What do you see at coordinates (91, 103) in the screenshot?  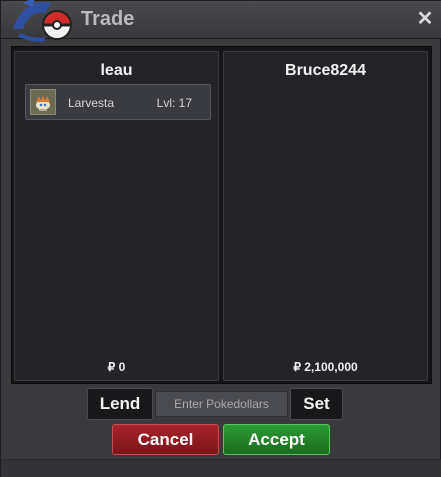 I see `item-name: Larvesta` at bounding box center [91, 103].